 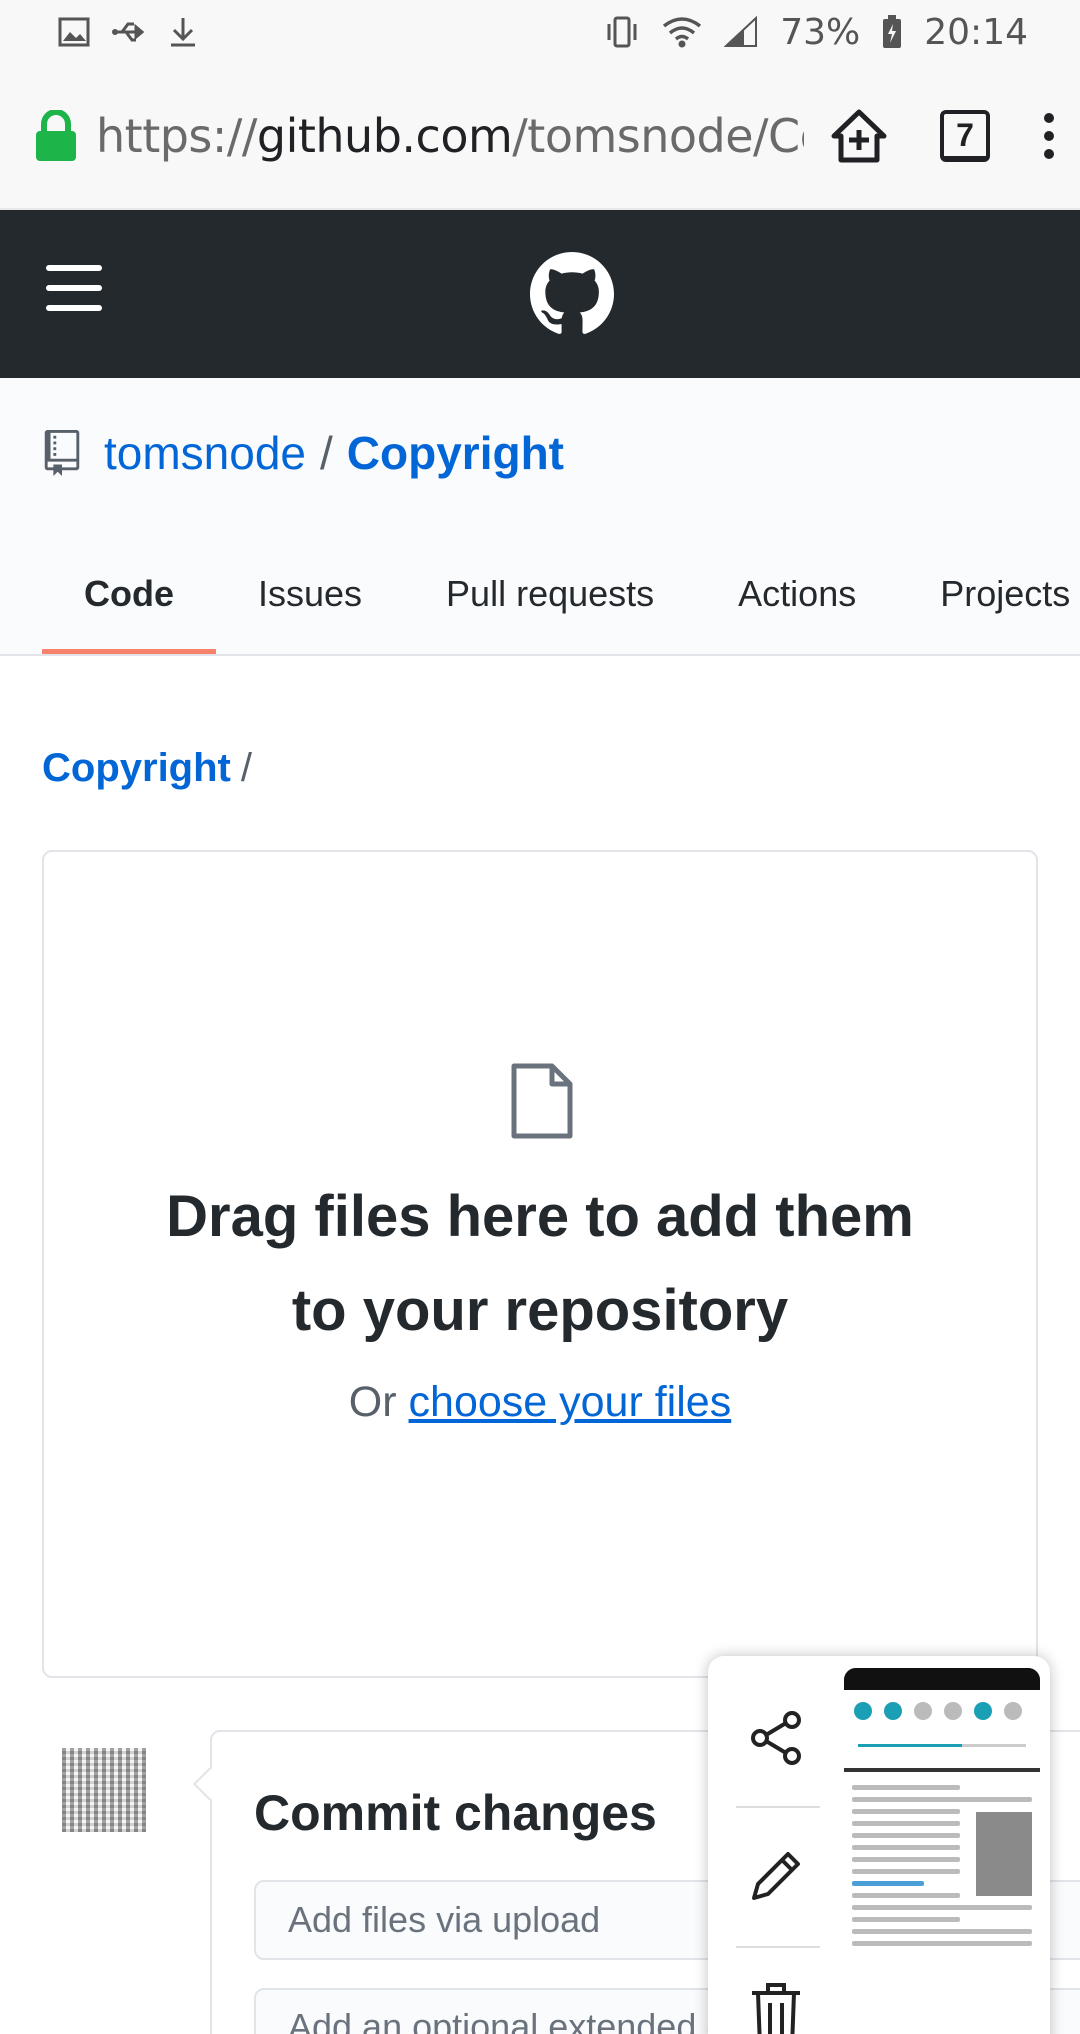 What do you see at coordinates (942, 1729) in the screenshot?
I see `thumb-quick-settings` at bounding box center [942, 1729].